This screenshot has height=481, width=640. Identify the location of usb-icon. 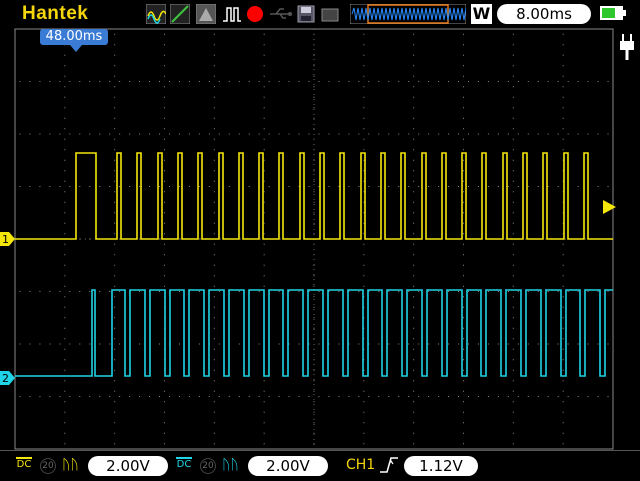
(281, 13).